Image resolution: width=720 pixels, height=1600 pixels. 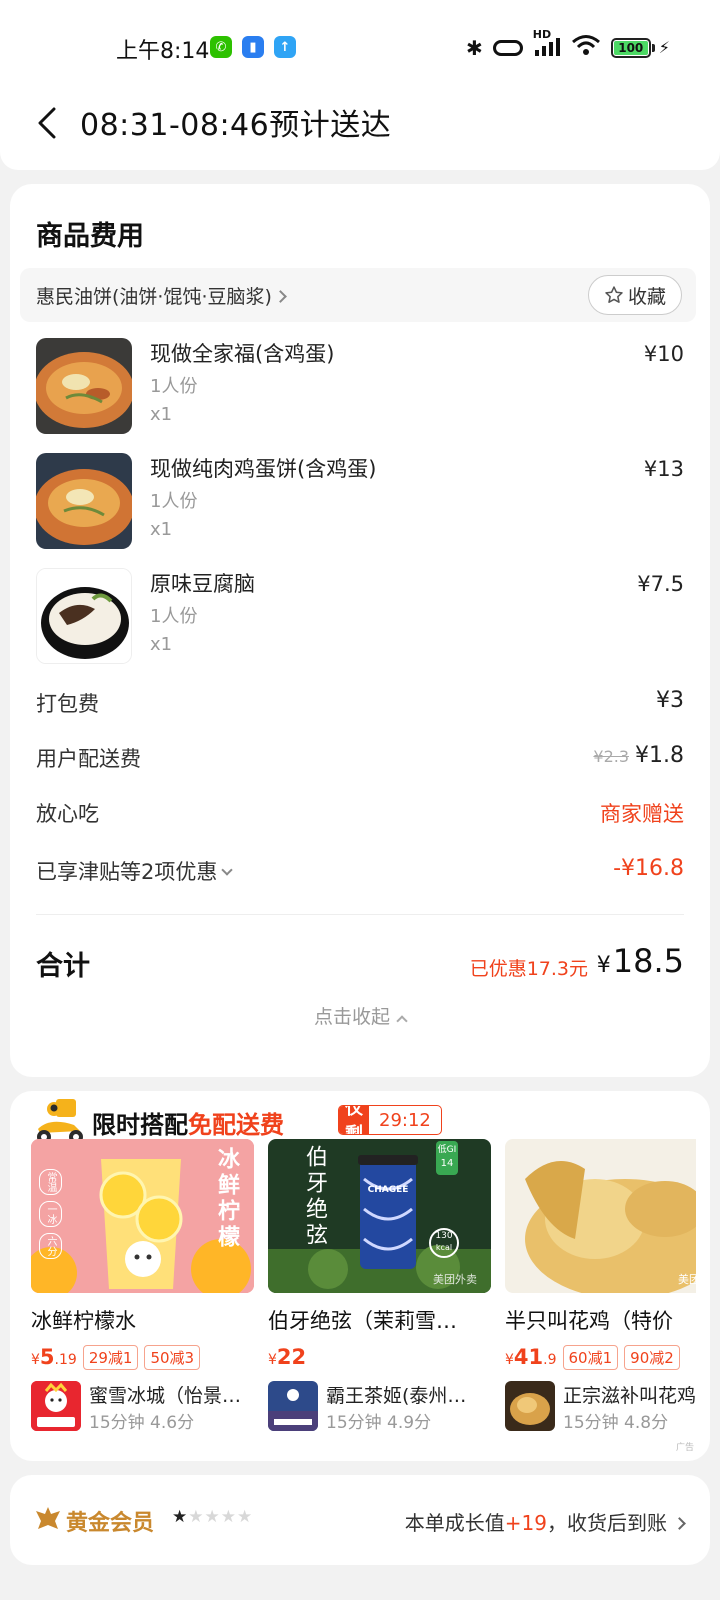 I want to click on kcal-unit: kcal, so click(x=444, y=1247).